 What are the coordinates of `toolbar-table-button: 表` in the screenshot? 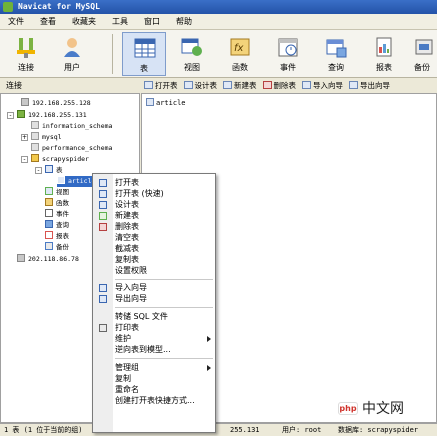 It's located at (144, 54).